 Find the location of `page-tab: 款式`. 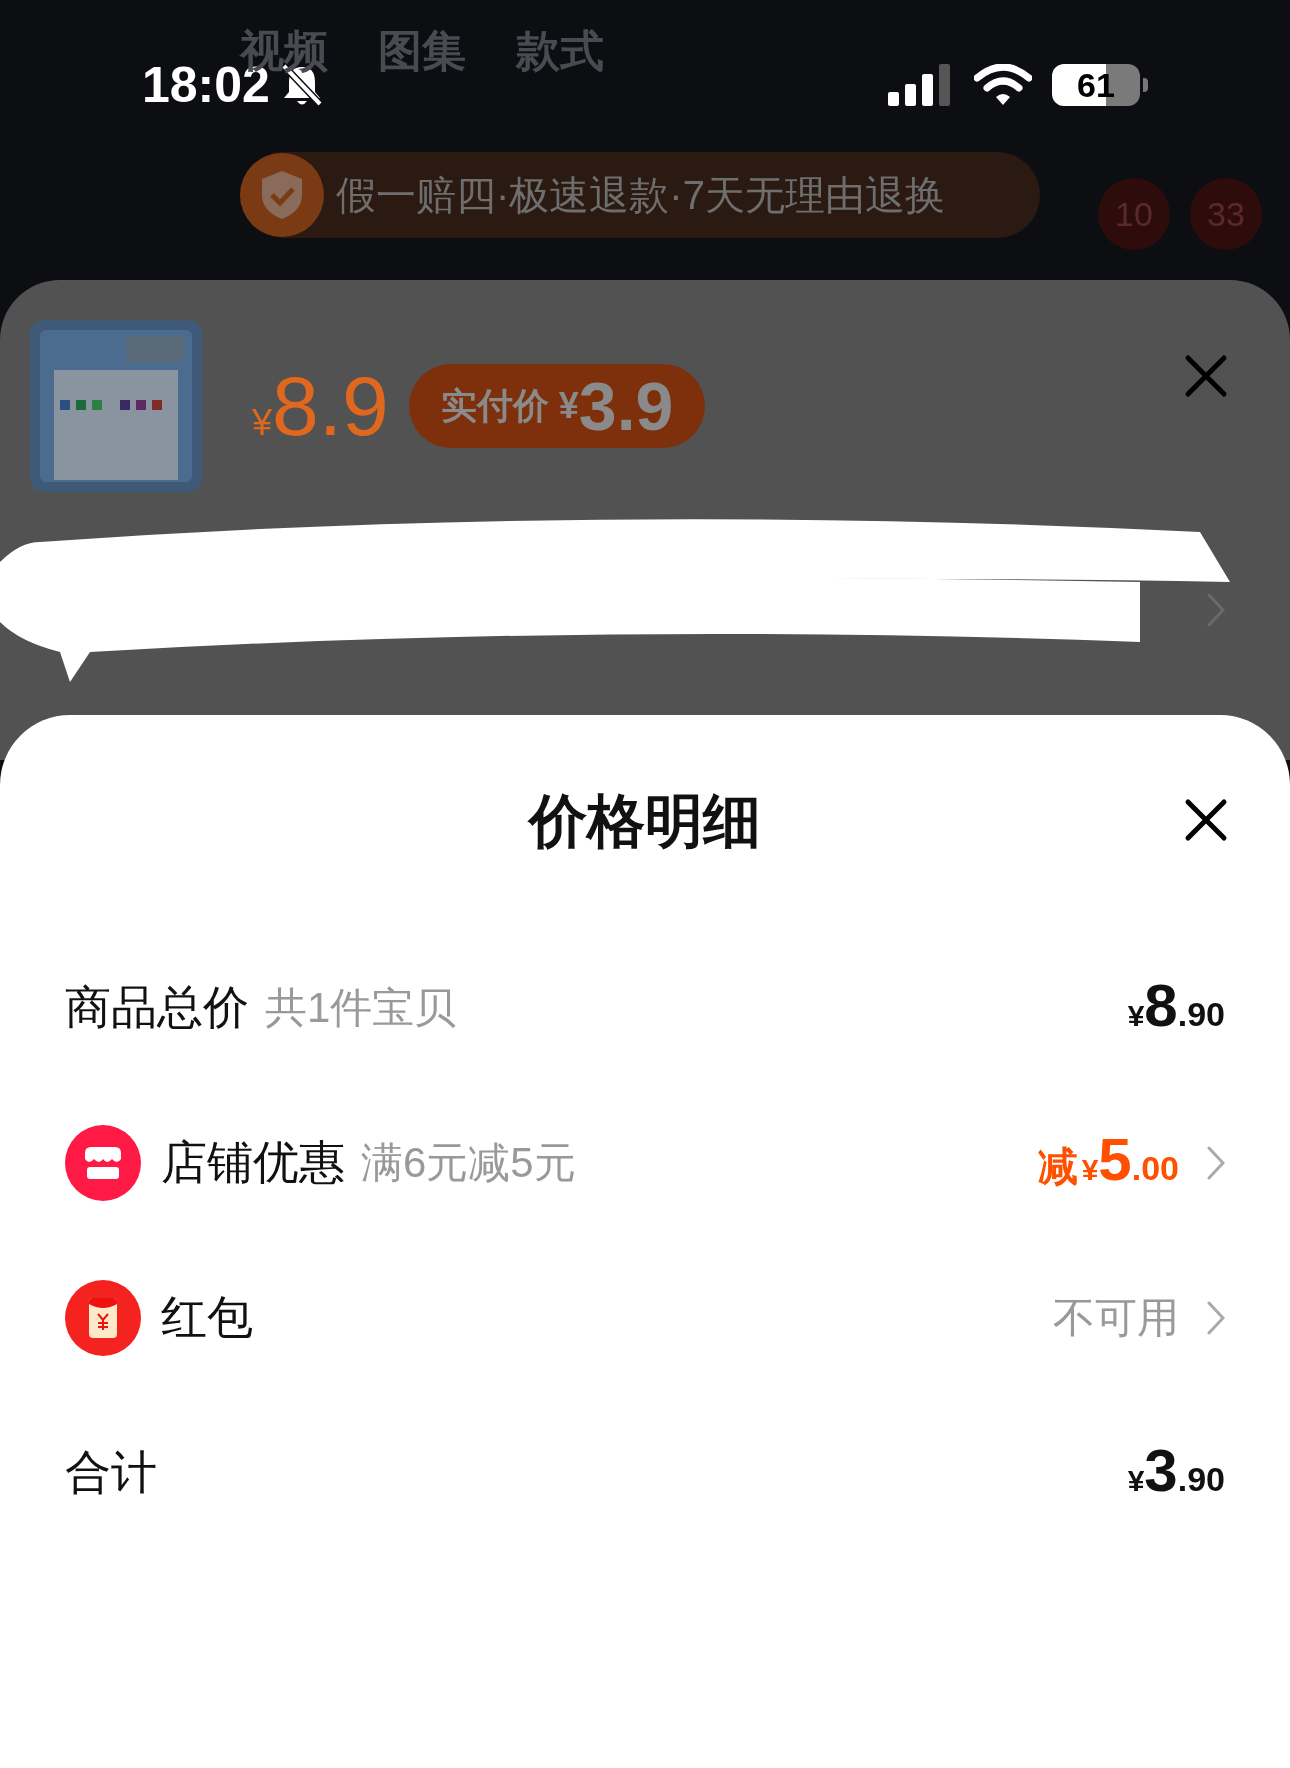

page-tab: 款式 is located at coordinates (560, 51).